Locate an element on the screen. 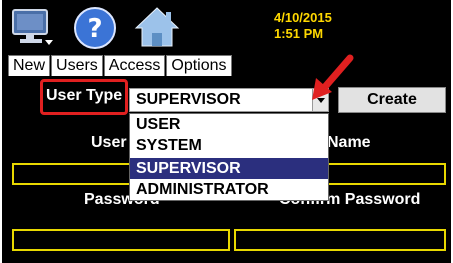  tab-bar: New Users Access Options is located at coordinates (120, 66).